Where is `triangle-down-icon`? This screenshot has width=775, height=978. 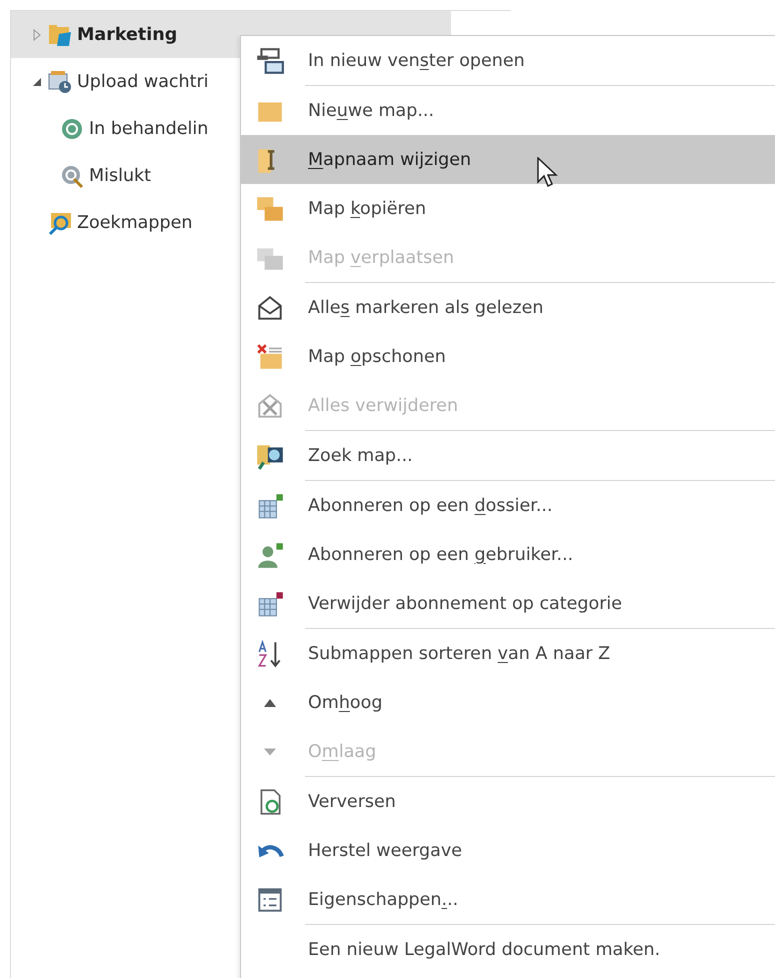 triangle-down-icon is located at coordinates (270, 752).